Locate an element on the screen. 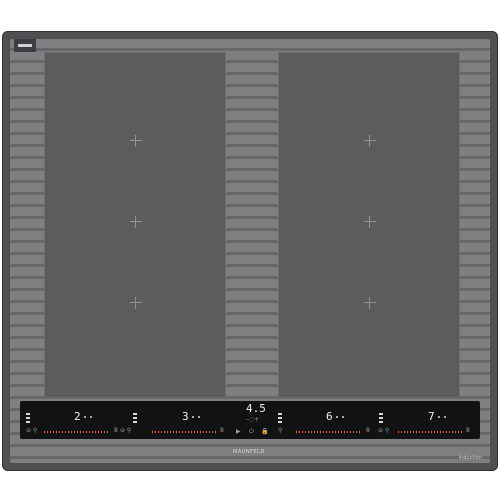 The height and width of the screenshot is (500, 500). zone-2-indicator-dots is located at coordinates (135, 418).